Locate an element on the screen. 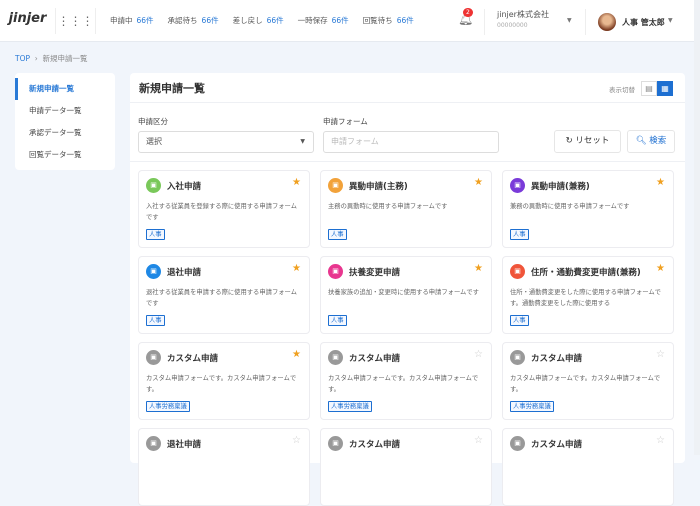  form-card: ▣ 異動申請(兼務) ★ 兼務の異動時に使用する申請フォームです 人事 is located at coordinates (588, 209).